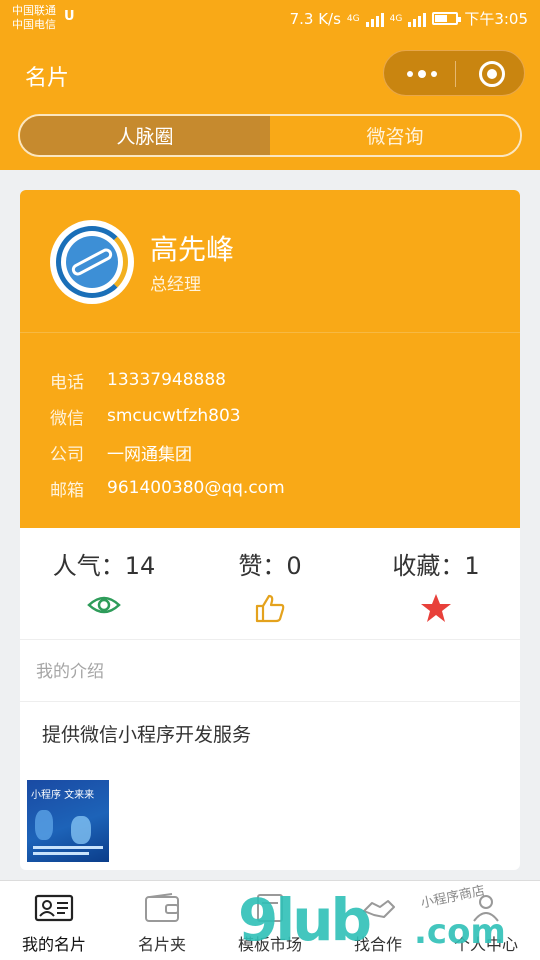 The image size is (540, 960). What do you see at coordinates (447, 18) in the screenshot?
I see `battery-icon` at bounding box center [447, 18].